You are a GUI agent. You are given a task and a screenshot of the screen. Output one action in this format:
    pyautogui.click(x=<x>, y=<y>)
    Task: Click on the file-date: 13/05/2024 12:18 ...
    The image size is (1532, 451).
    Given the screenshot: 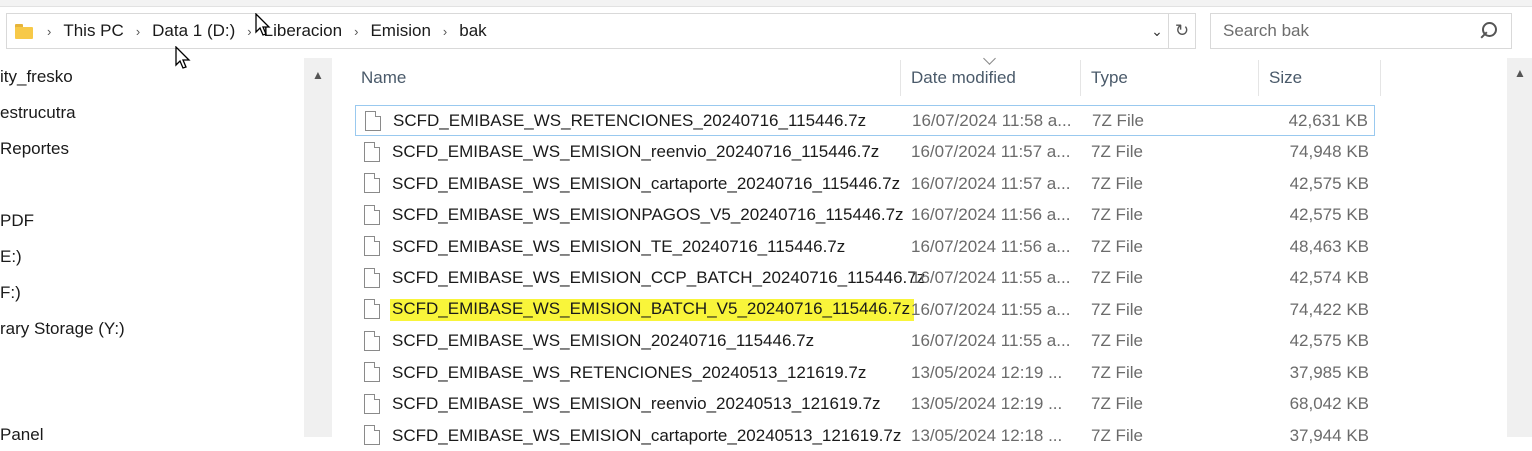 What is the action you would take?
    pyautogui.click(x=987, y=435)
    